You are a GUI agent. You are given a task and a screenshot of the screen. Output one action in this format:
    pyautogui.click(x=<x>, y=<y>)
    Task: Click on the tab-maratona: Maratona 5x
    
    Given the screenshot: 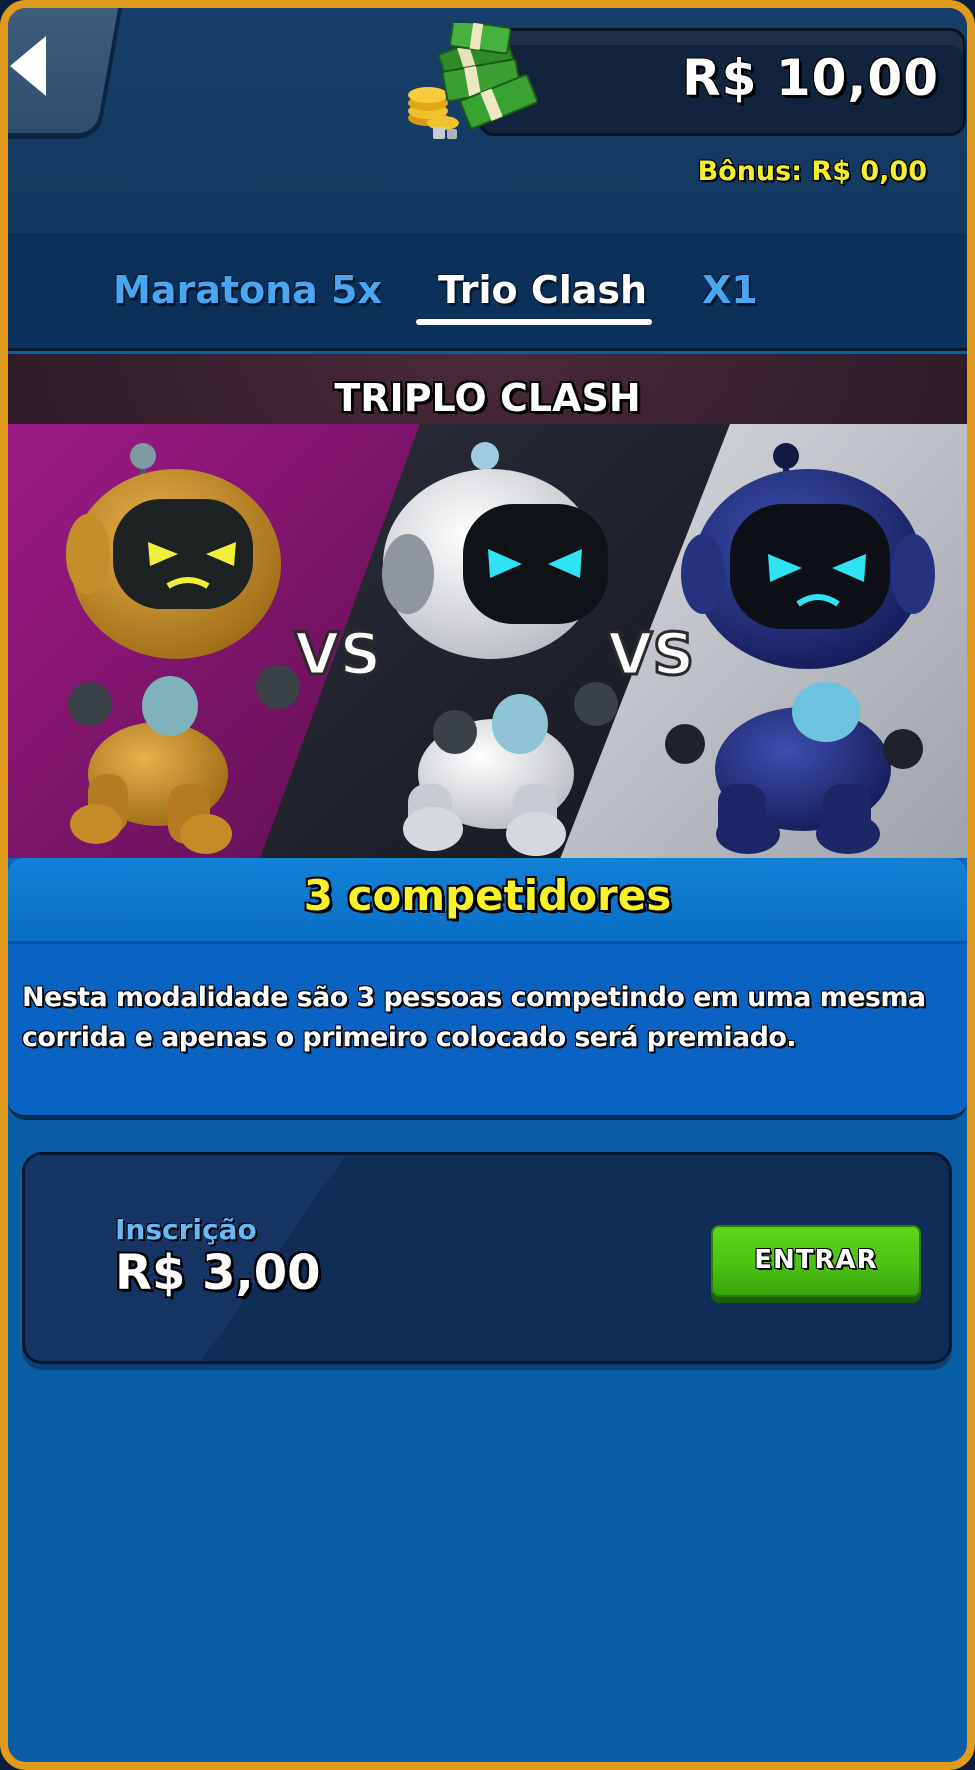 What is the action you would take?
    pyautogui.click(x=247, y=290)
    